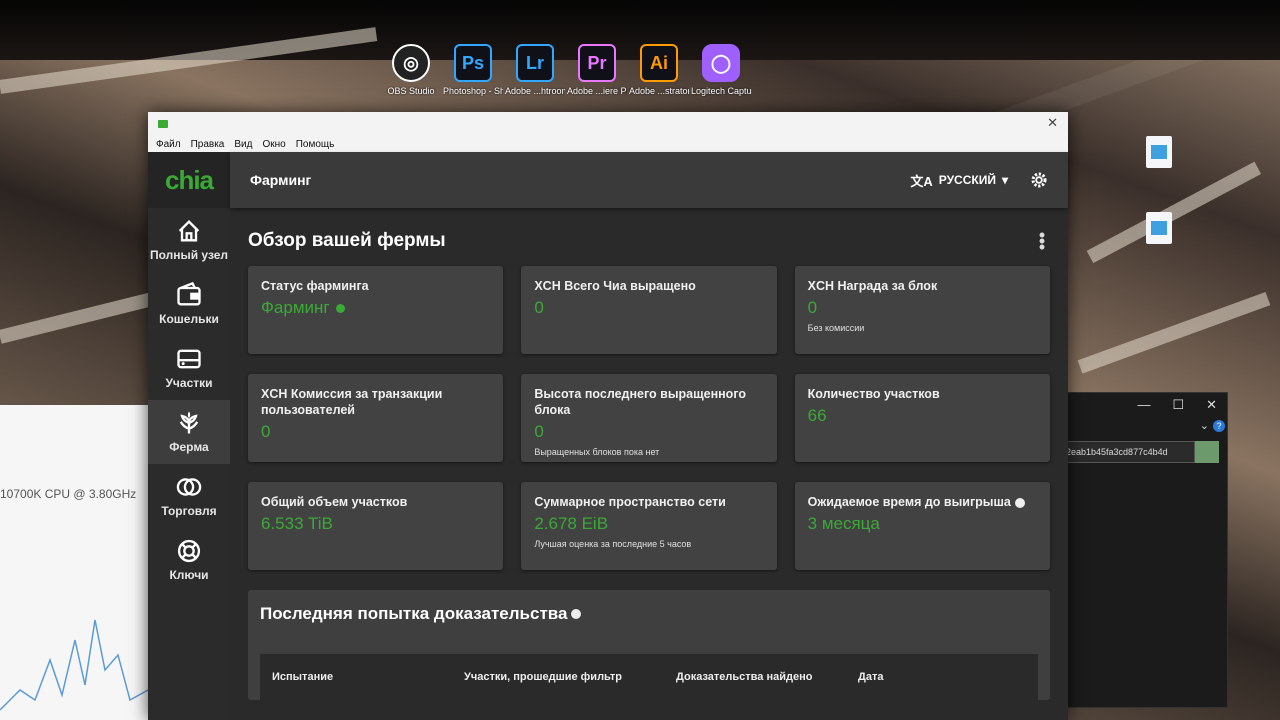  Describe the element at coordinates (649, 180) in the screenshot. I see `top-bar: Фарминг 文A РУССКИЙ ▾` at that location.